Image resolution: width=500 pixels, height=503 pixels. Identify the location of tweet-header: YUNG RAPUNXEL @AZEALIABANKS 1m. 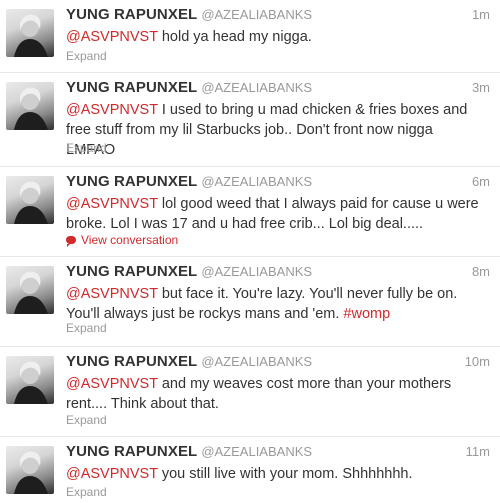
(278, 17).